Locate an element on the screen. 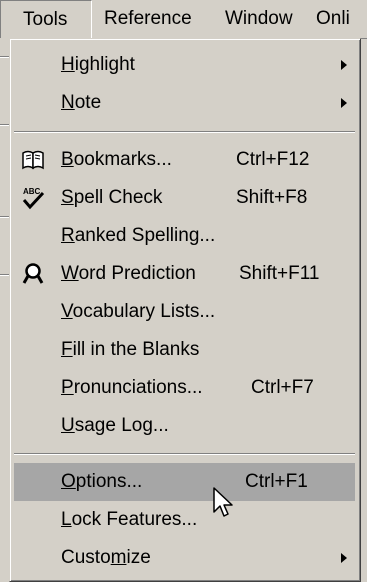  menu-bar: Tools Reference Window Onli is located at coordinates (183, 19).